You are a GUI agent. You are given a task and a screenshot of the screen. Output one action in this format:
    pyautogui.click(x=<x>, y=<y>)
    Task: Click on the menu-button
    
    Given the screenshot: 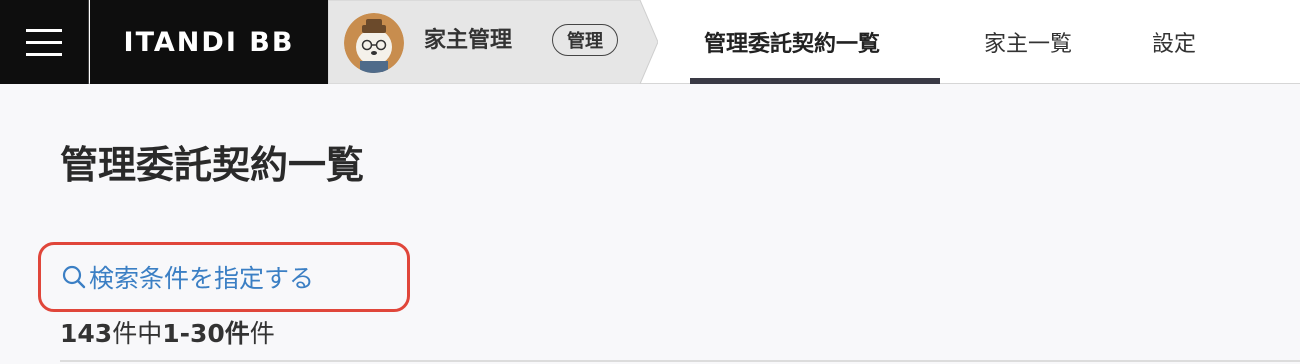 What is the action you would take?
    pyautogui.click(x=44, y=42)
    